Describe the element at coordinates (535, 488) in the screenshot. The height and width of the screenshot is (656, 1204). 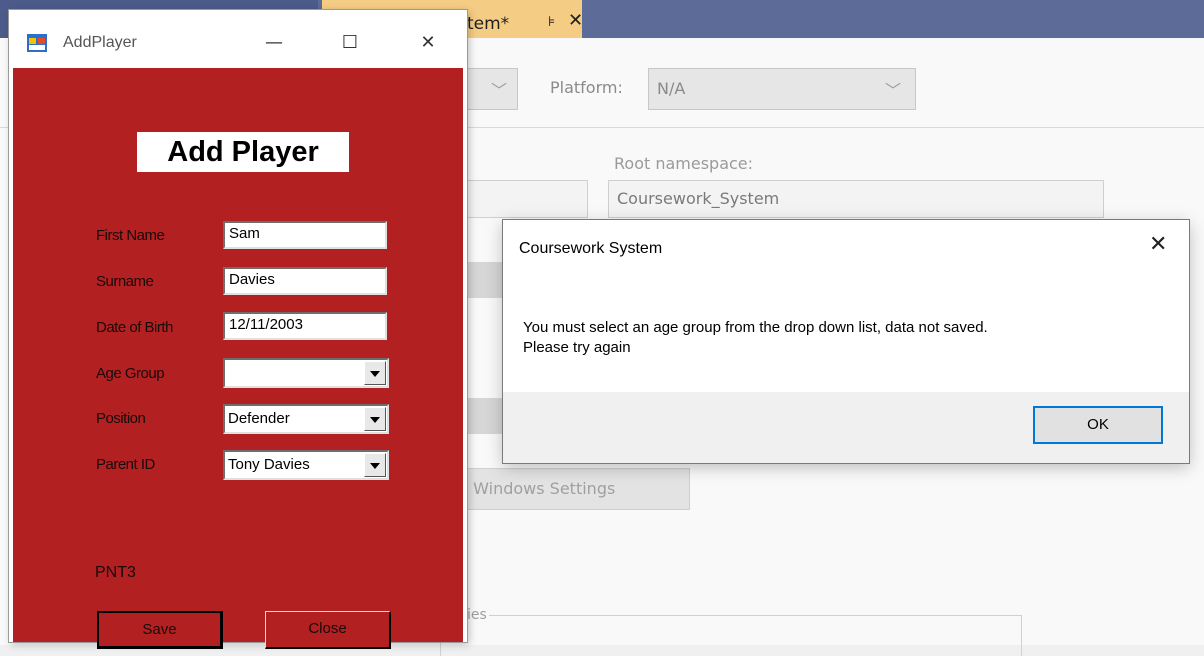
I see `windows-settings-label: w Windows Settings` at that location.